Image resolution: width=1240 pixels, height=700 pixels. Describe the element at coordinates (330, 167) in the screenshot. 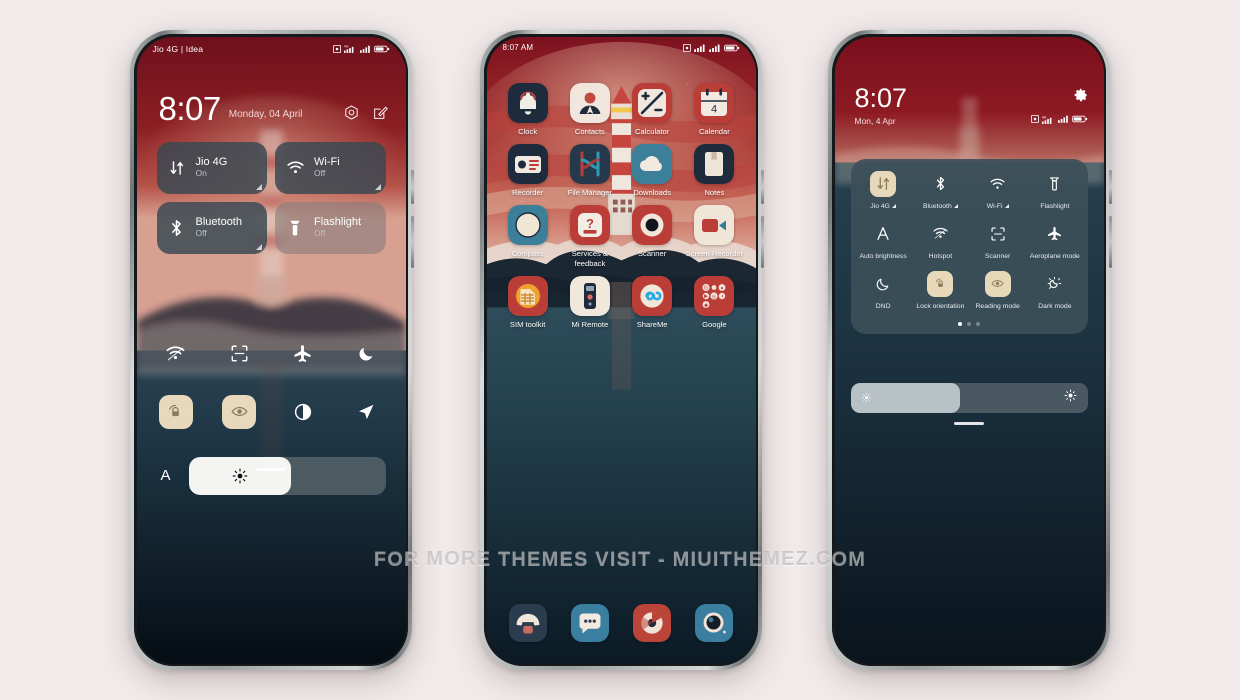

I see `tile-wifi: Wi-Fi Off` at that location.